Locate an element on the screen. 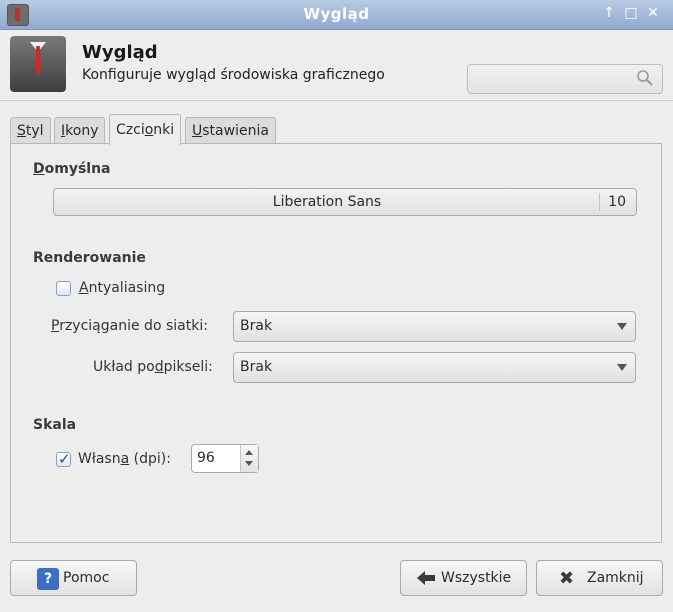 This screenshot has height=612, width=673. window-title: Wygląd is located at coordinates (336, 14).